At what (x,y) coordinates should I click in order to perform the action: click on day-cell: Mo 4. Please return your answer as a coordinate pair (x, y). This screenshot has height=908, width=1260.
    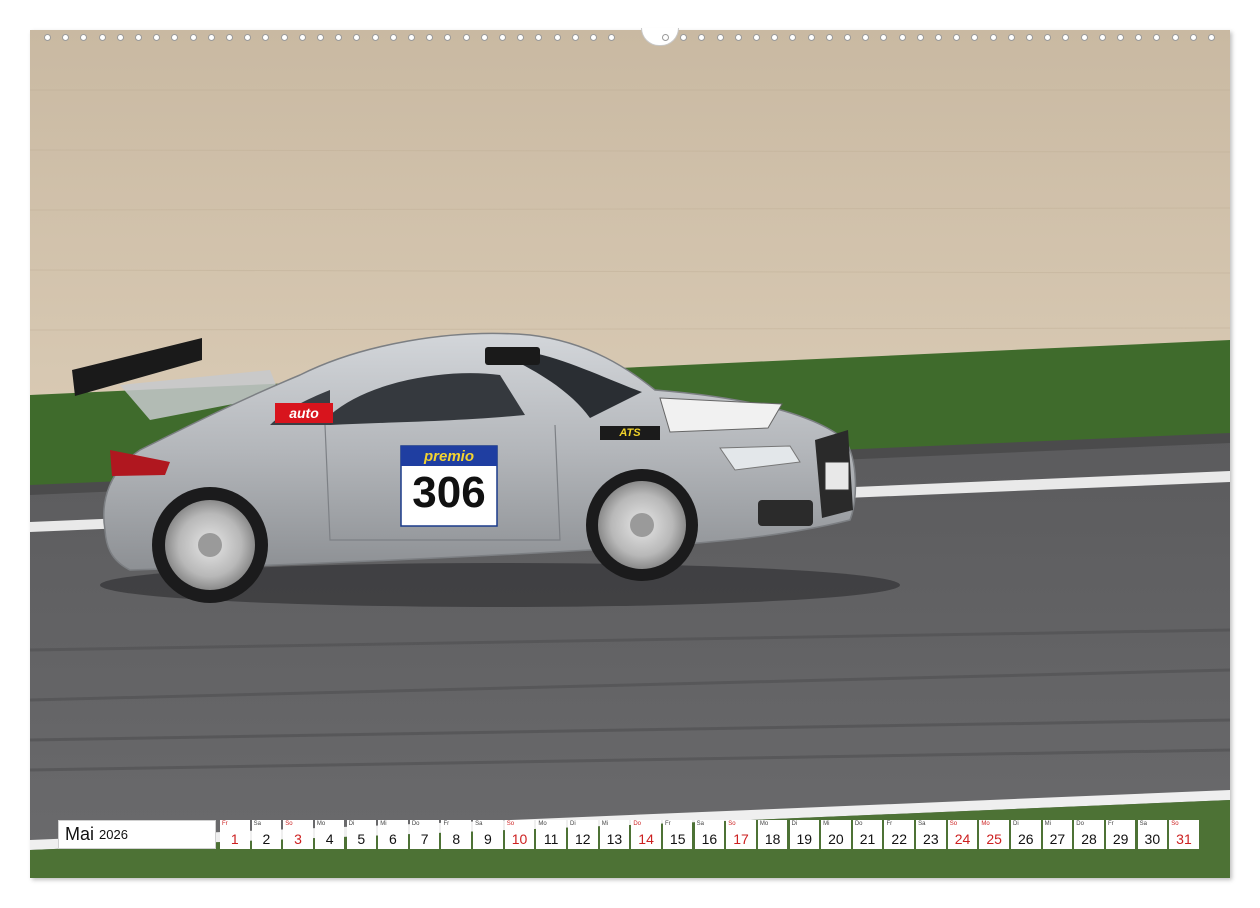
    Looking at the image, I should click on (329, 834).